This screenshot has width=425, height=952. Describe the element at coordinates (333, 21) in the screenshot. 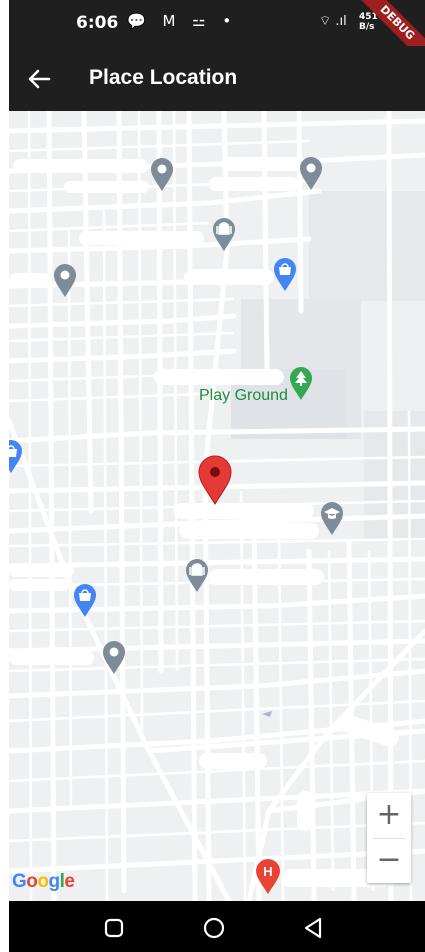

I see `signal-icons: ⌔ .ıl` at that location.